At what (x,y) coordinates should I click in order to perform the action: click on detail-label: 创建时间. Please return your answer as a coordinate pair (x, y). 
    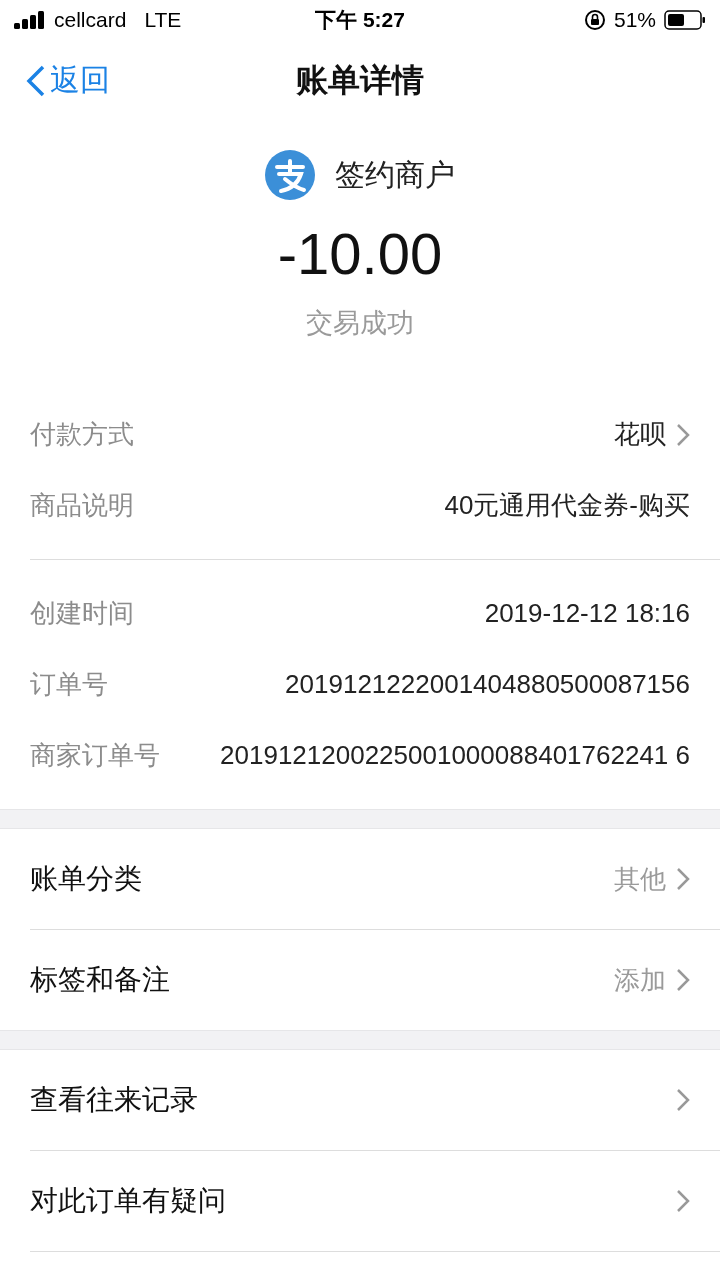
    Looking at the image, I should click on (82, 613).